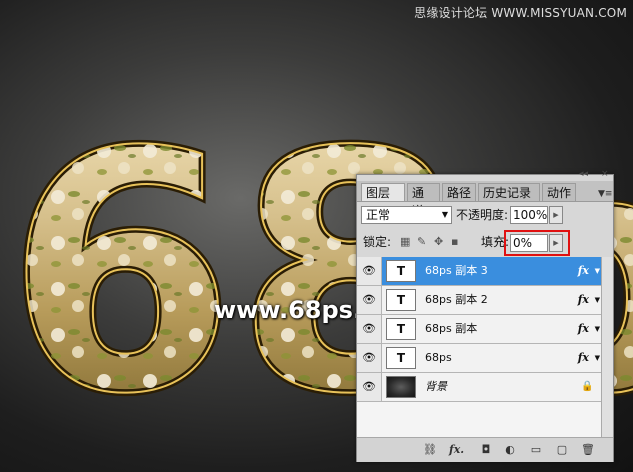 This screenshot has height=472, width=633. I want to click on panel-footer: ⛓ fx. ◘ ◐ ▭ ▢ 🗑, so click(485, 449).